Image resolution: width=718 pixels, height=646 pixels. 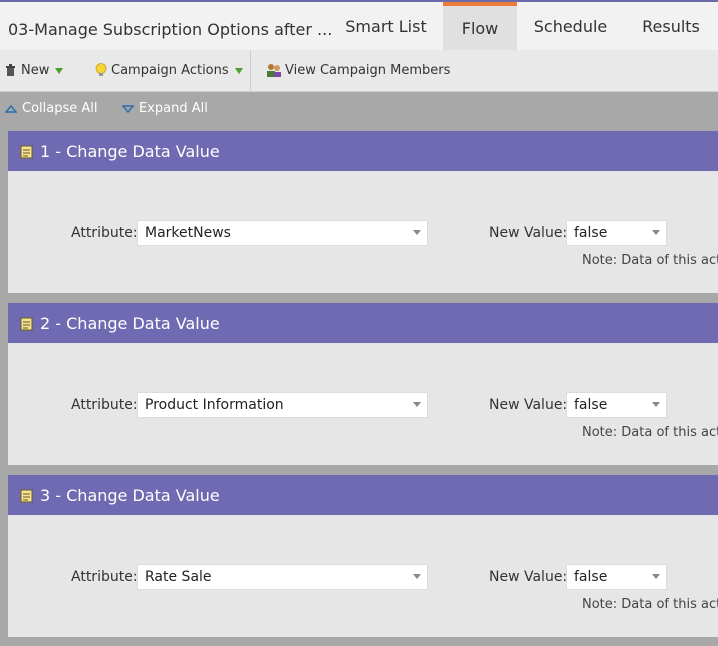 What do you see at coordinates (282, 233) in the screenshot?
I see `attribute-select: MarketNews` at bounding box center [282, 233].